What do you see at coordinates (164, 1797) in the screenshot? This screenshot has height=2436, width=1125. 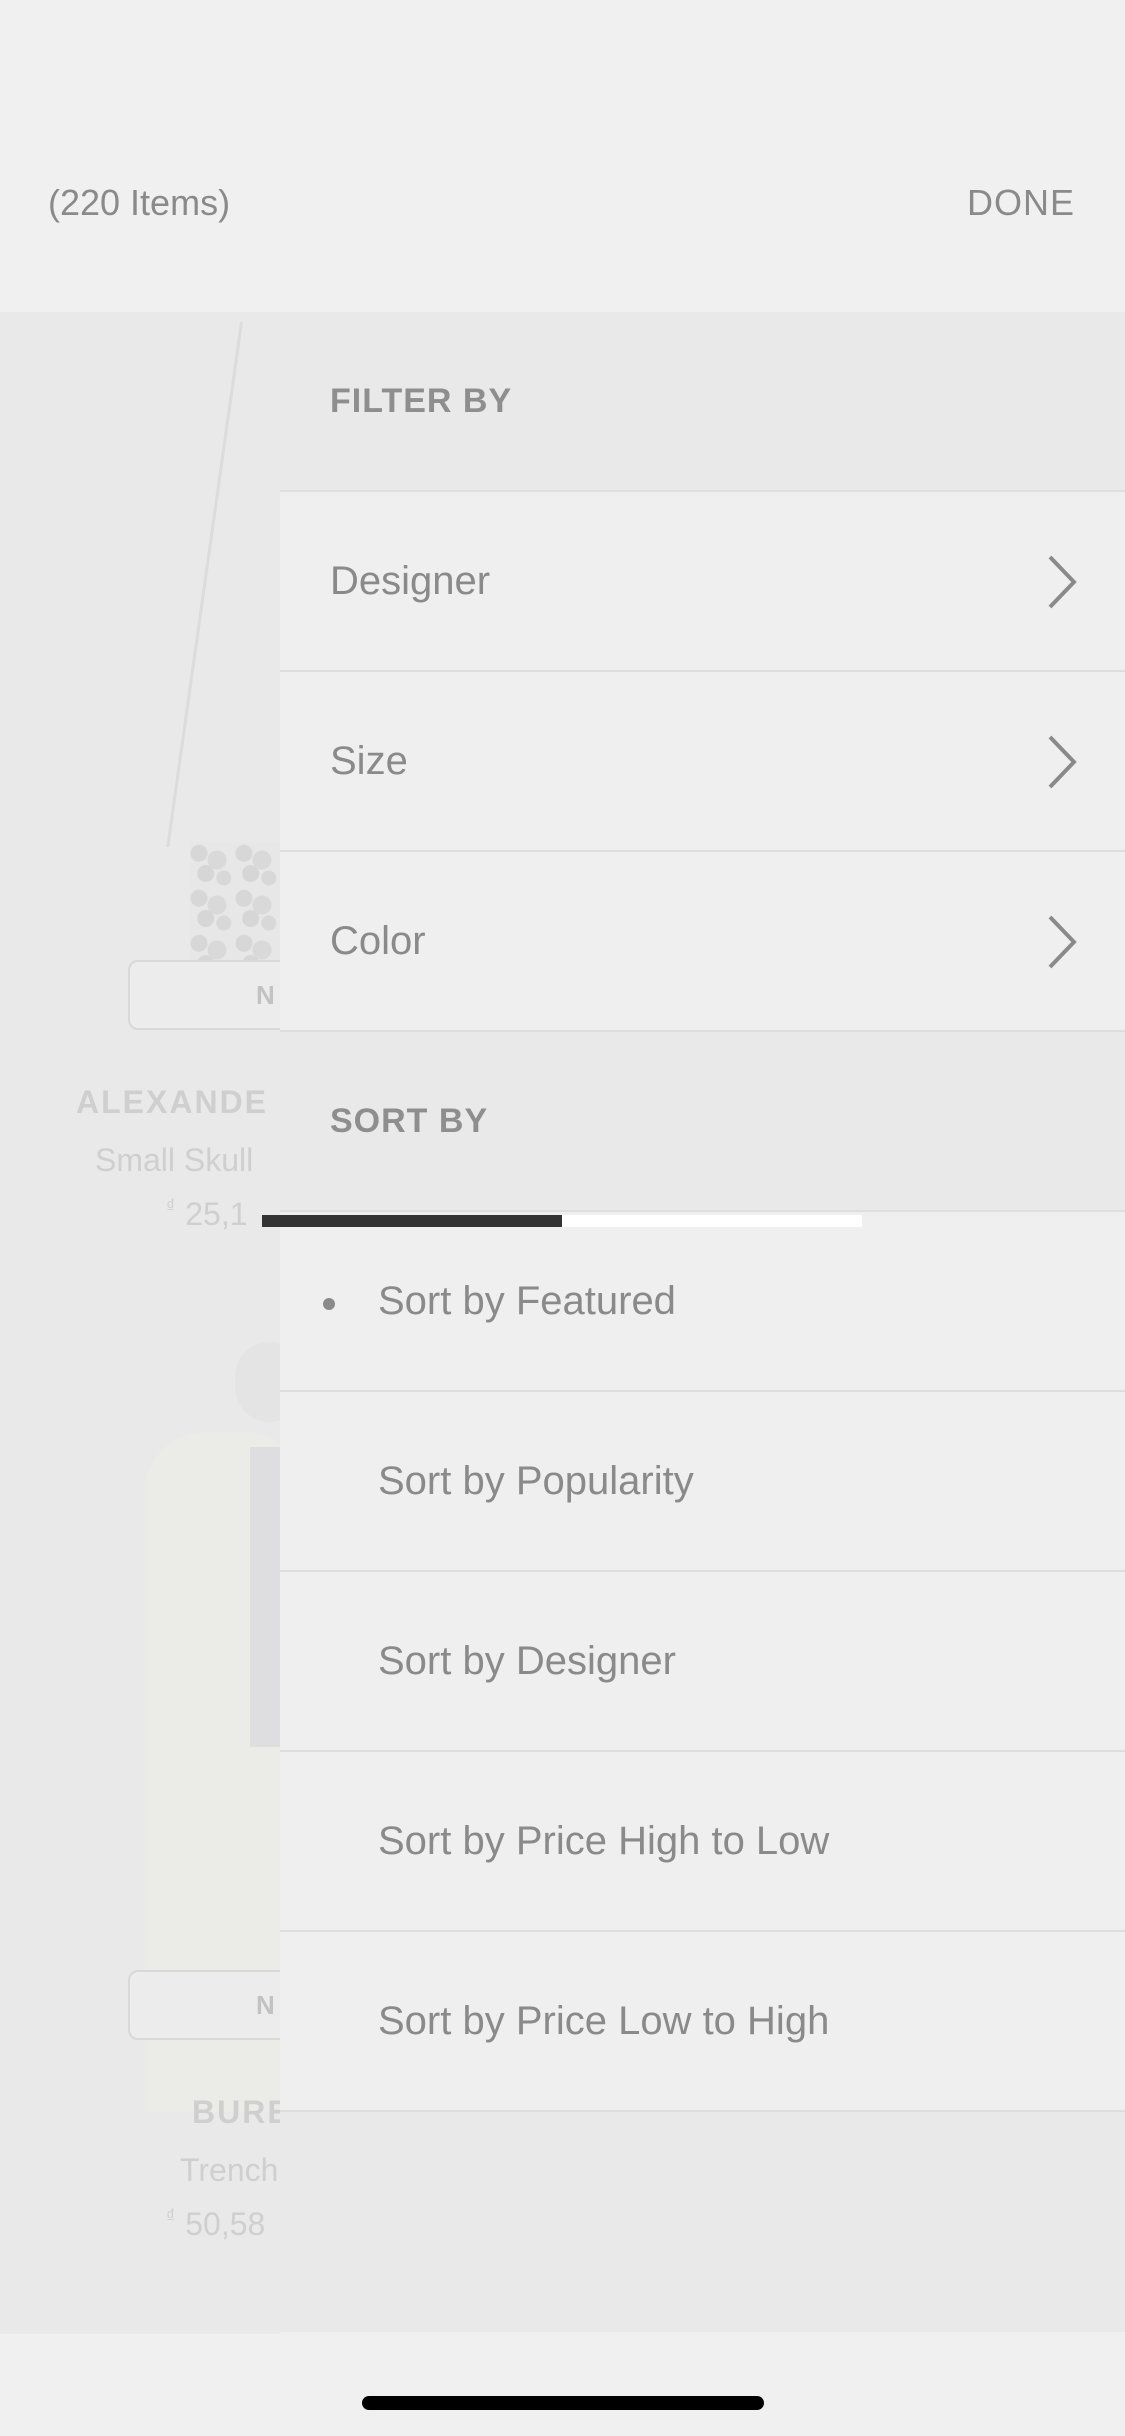 I see `product-card: N BURE Trench ₫ 50,58` at bounding box center [164, 1797].